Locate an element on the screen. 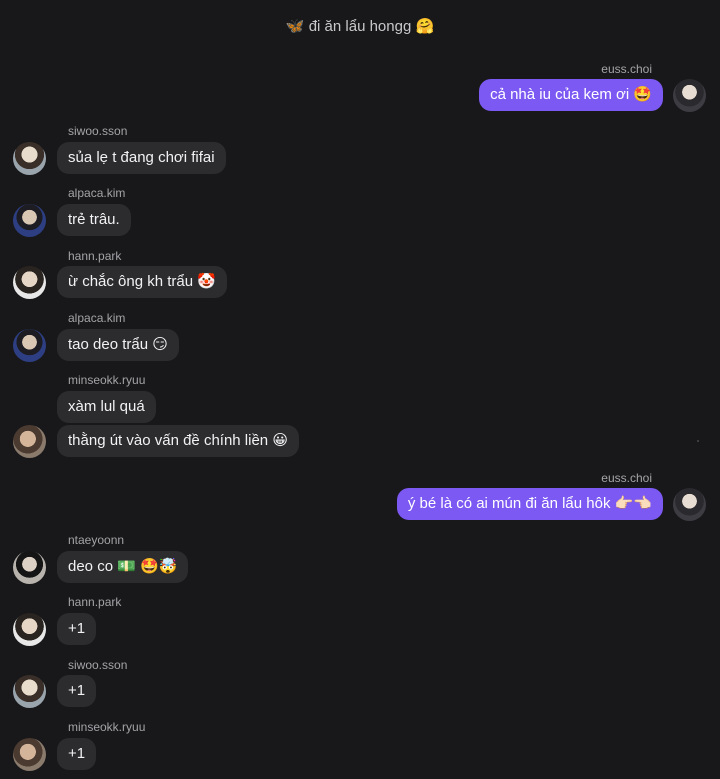 The height and width of the screenshot is (779, 720). butterfly-icon: 🦋 is located at coordinates (295, 26).